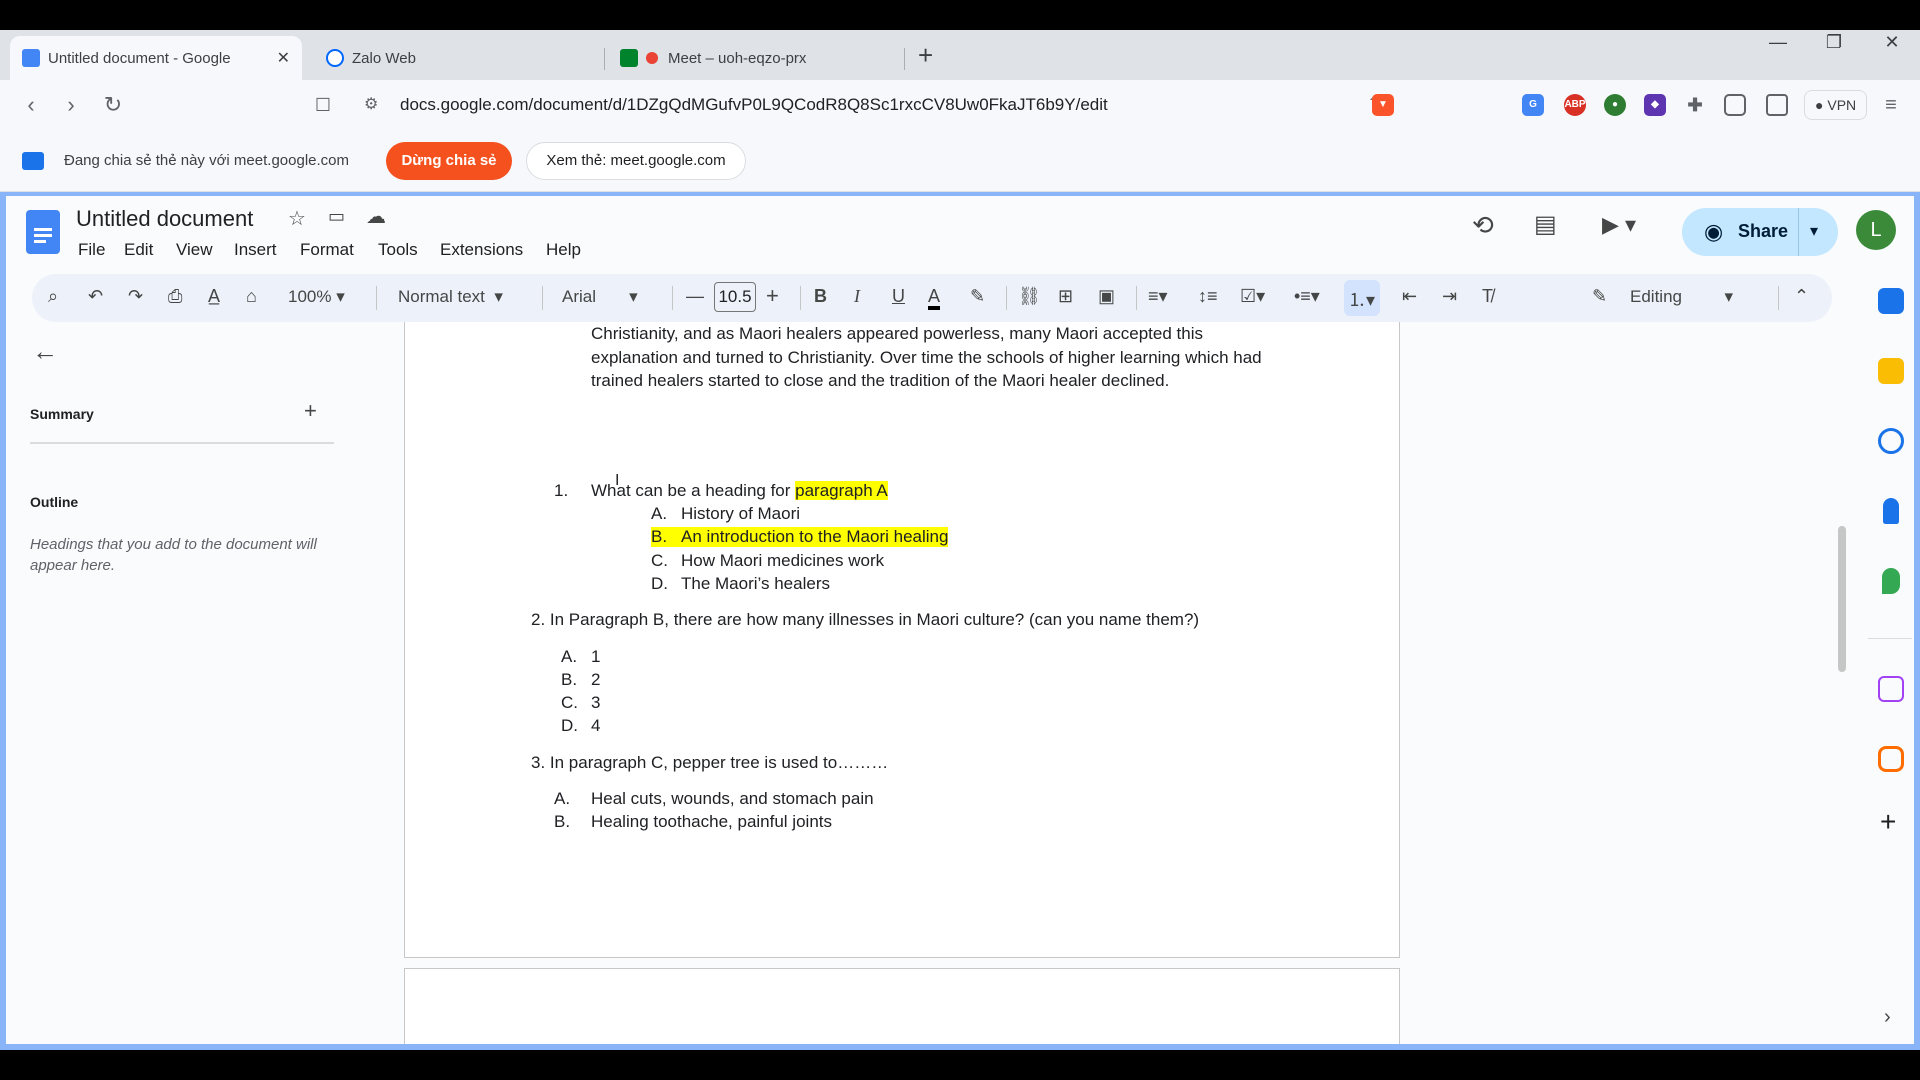 The width and height of the screenshot is (1920, 1080). Describe the element at coordinates (194, 250) in the screenshot. I see `menu-view: View` at that location.